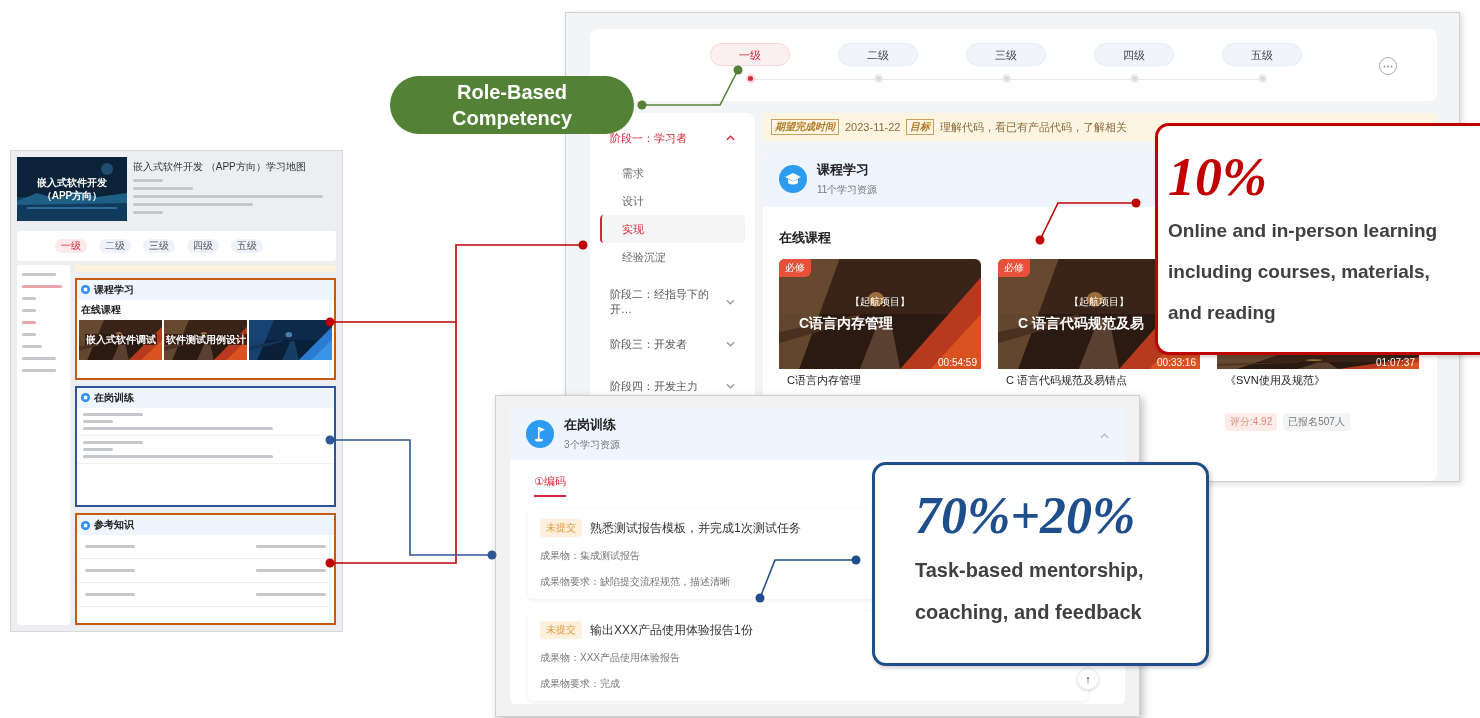 This screenshot has height=718, width=1480. Describe the element at coordinates (1034, 127) in the screenshot. I see `goal-text: 理解代码，看已有产品代码，了解相关` at that location.